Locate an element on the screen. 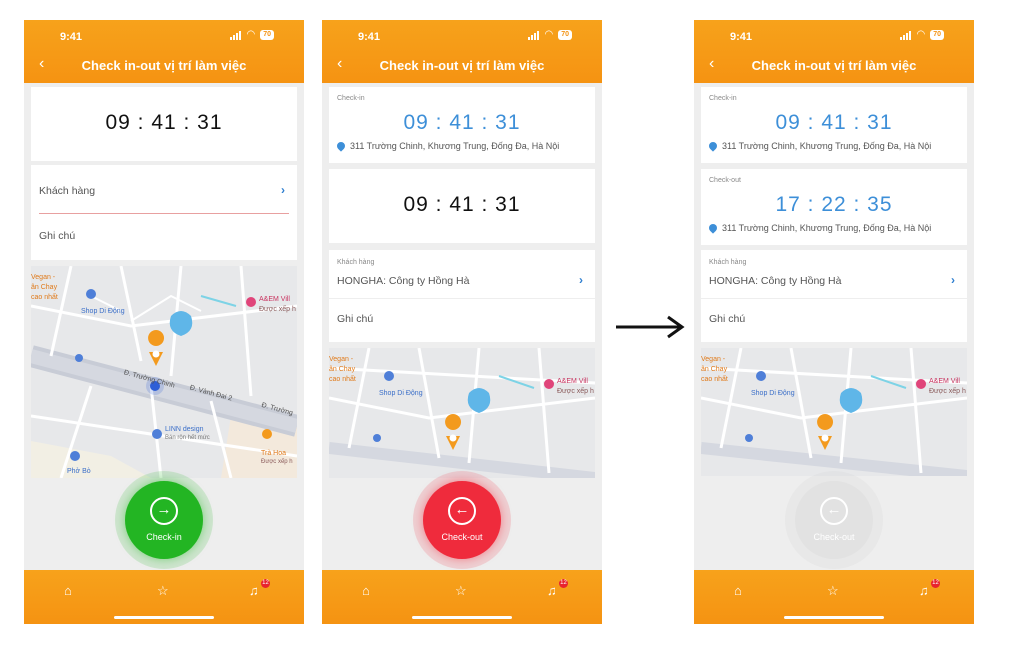 Image resolution: width=1024 pixels, height=652 pixels. checkin-button: → Check-in is located at coordinates (164, 520).